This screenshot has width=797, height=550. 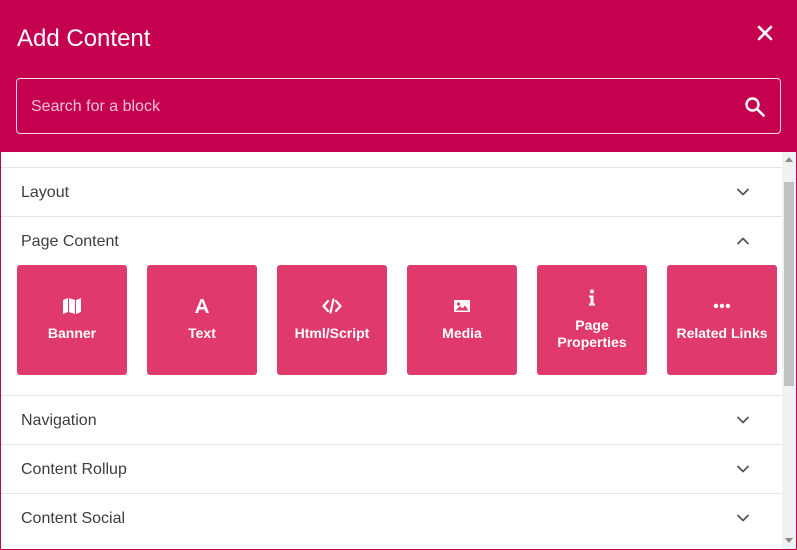 I want to click on close-icon, so click(x=765, y=33).